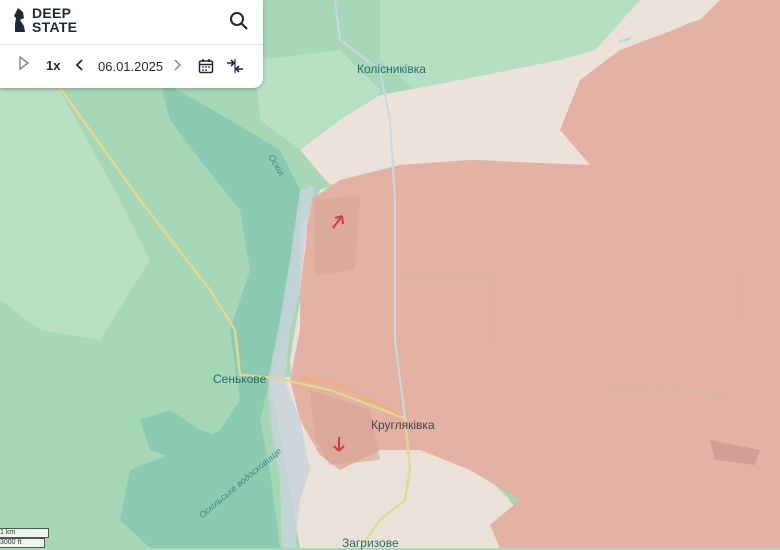 This screenshot has height=550, width=780. I want to click on panel-divider, so click(131, 44).